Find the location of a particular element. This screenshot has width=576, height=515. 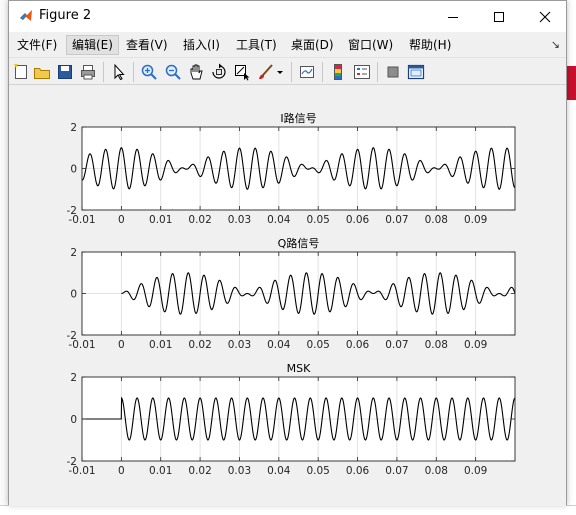

hide-plot-tools-icon is located at coordinates (393, 72).